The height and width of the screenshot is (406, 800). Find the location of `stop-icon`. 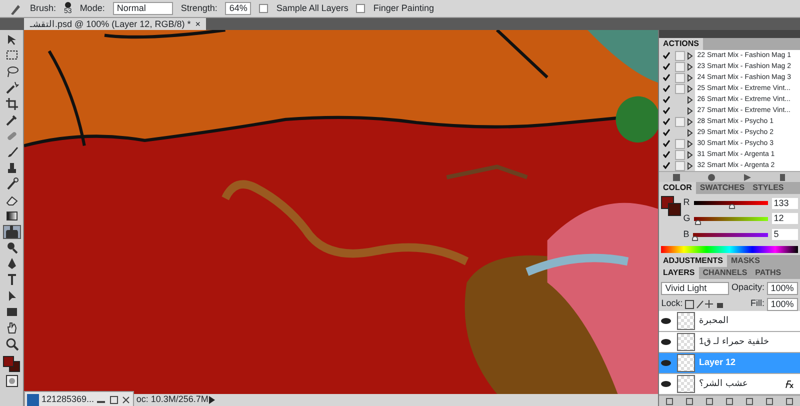

stop-icon is located at coordinates (676, 177).